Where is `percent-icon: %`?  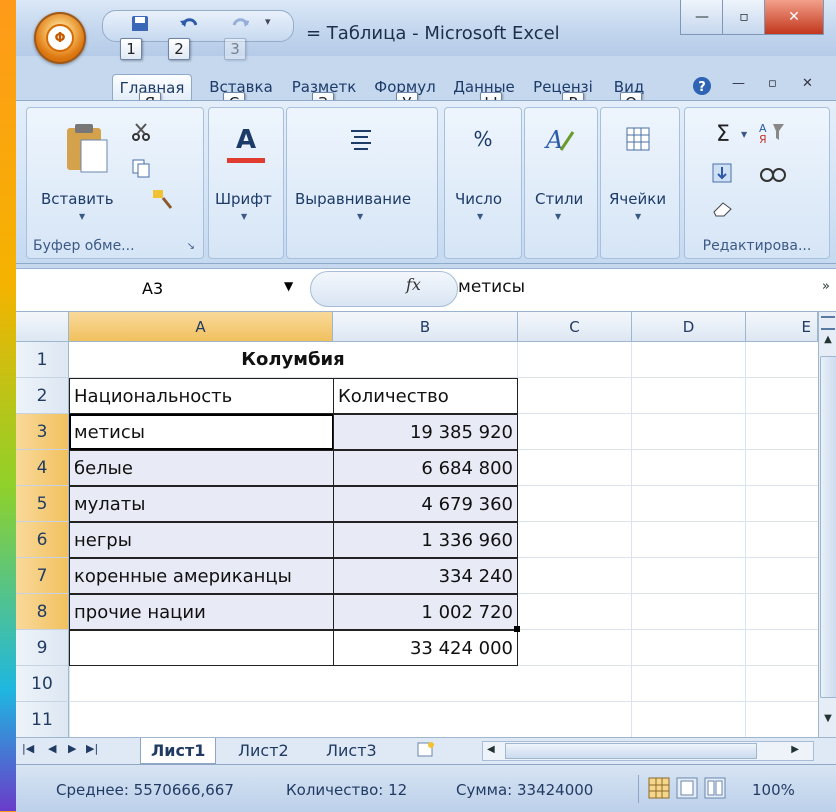
percent-icon: % is located at coordinates (483, 139).